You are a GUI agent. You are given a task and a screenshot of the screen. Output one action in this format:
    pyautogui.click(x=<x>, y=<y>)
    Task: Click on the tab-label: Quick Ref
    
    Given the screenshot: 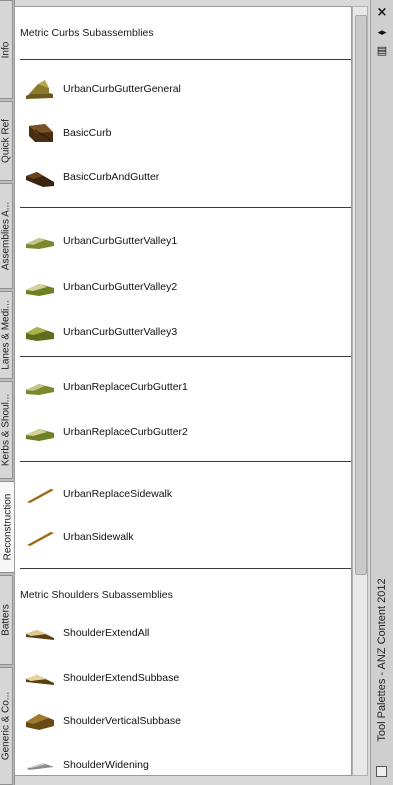 What is the action you would take?
    pyautogui.click(x=6, y=141)
    